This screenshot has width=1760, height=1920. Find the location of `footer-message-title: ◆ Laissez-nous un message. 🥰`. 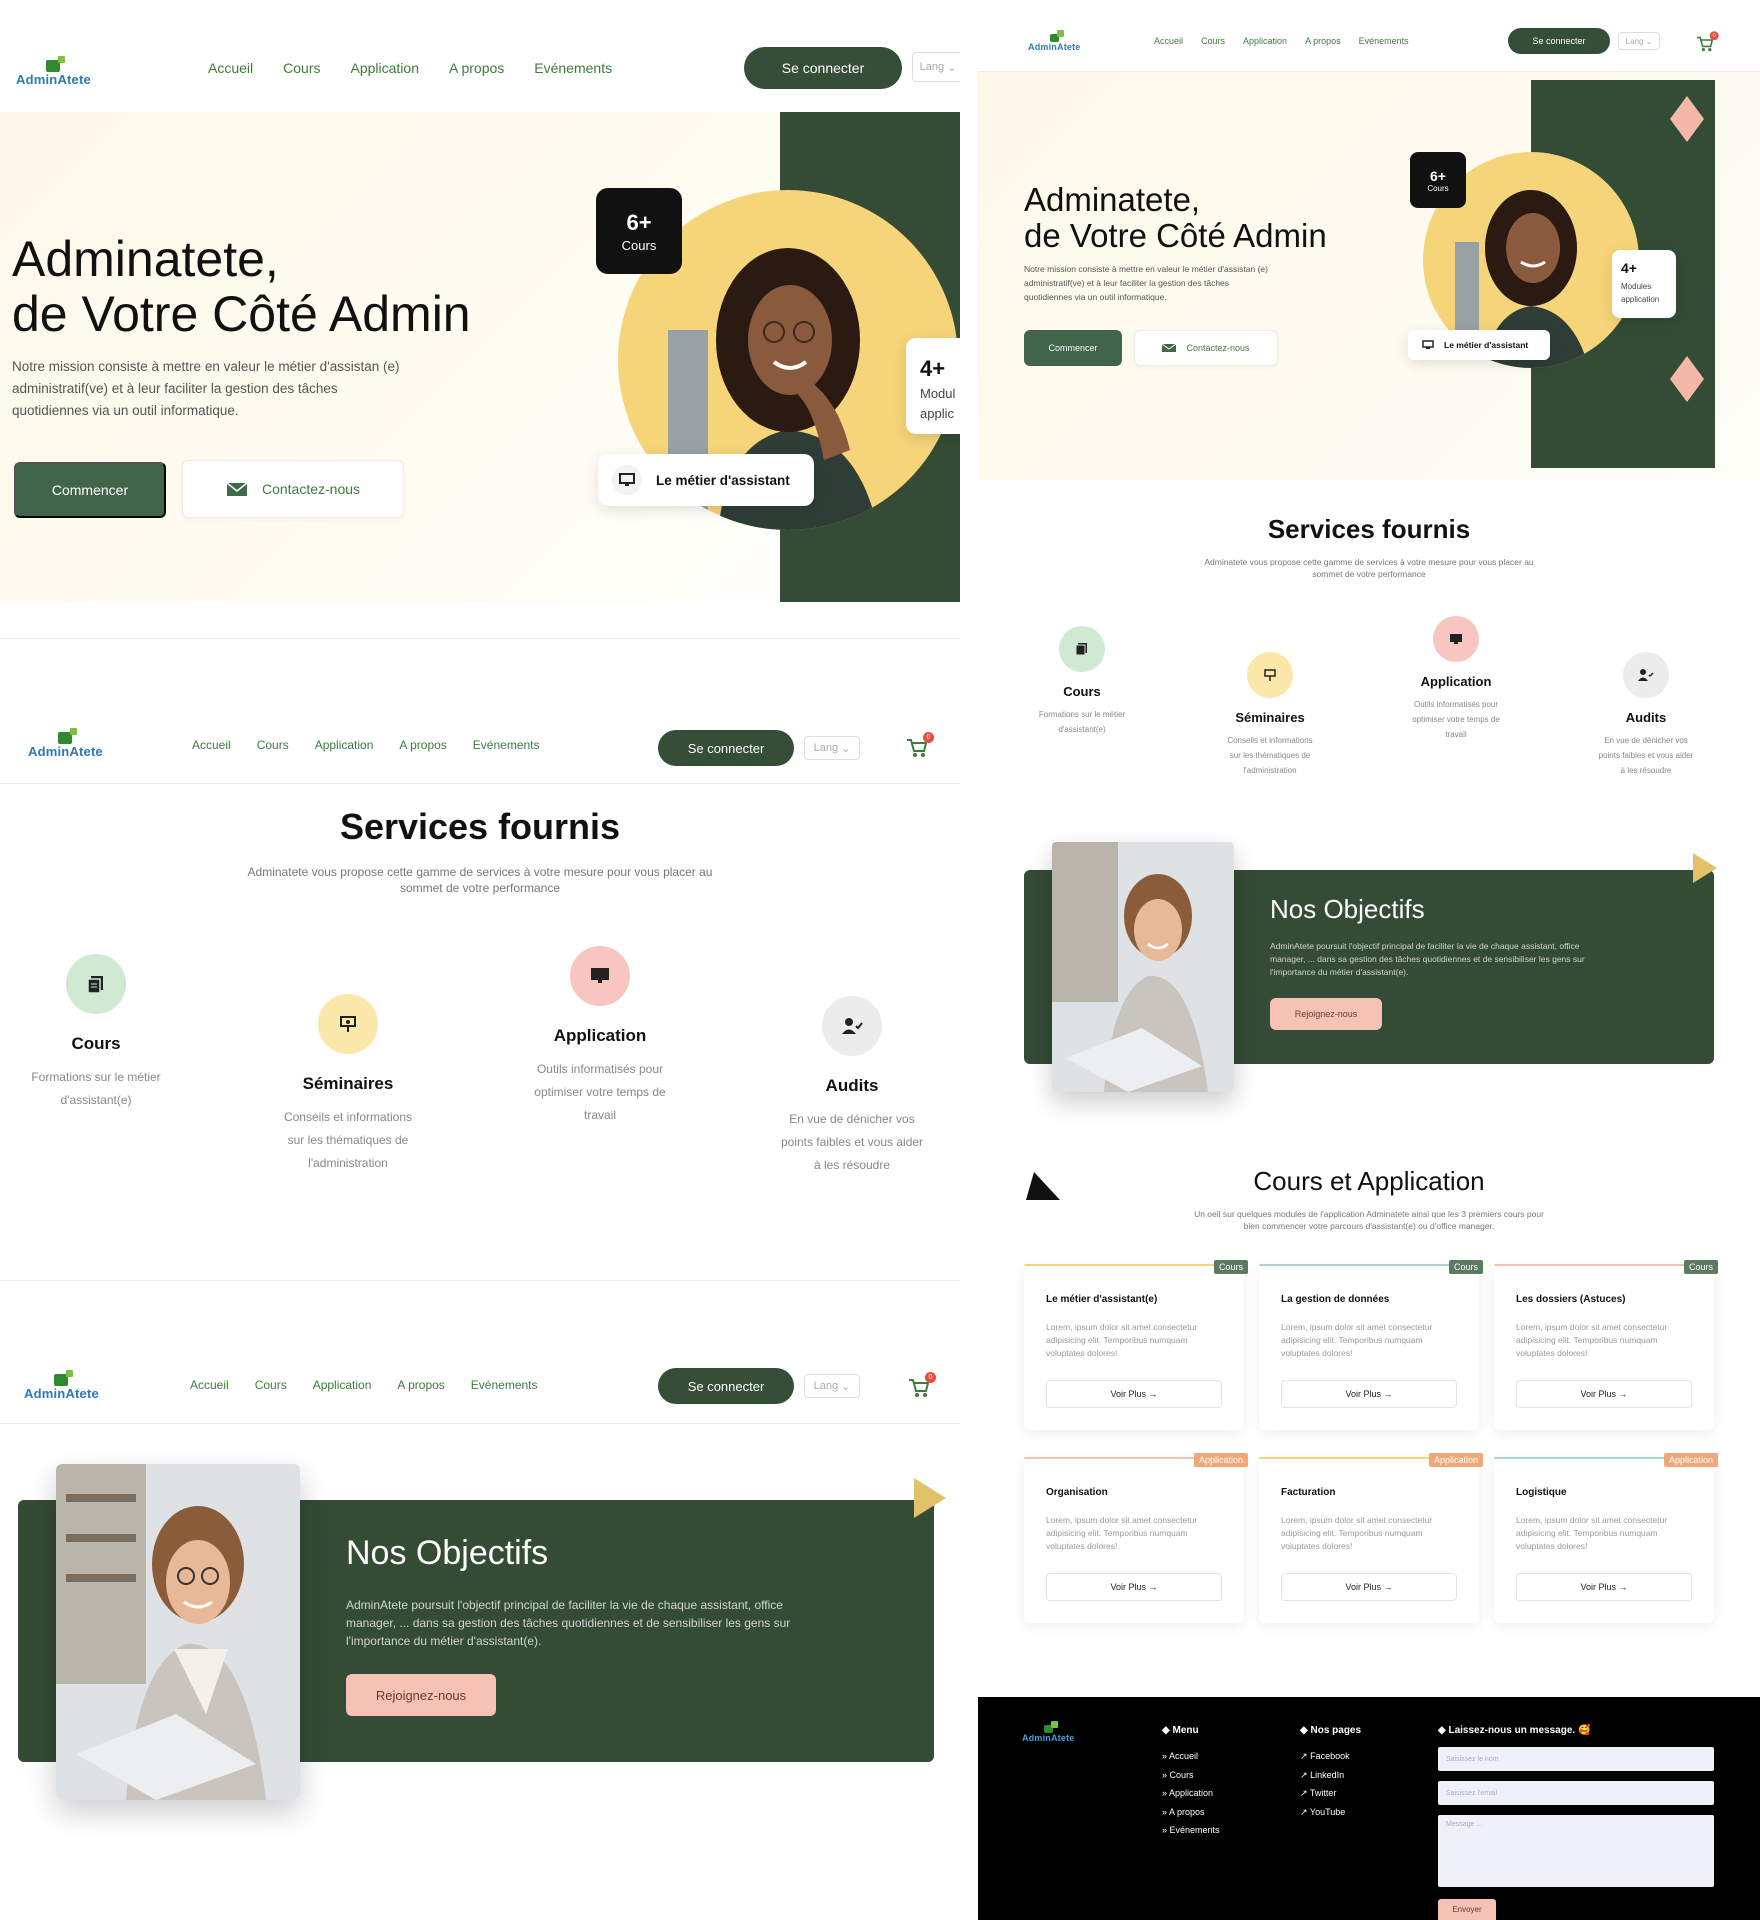

footer-message-title: ◆ Laissez-nous un message. 🥰 is located at coordinates (1514, 1730).